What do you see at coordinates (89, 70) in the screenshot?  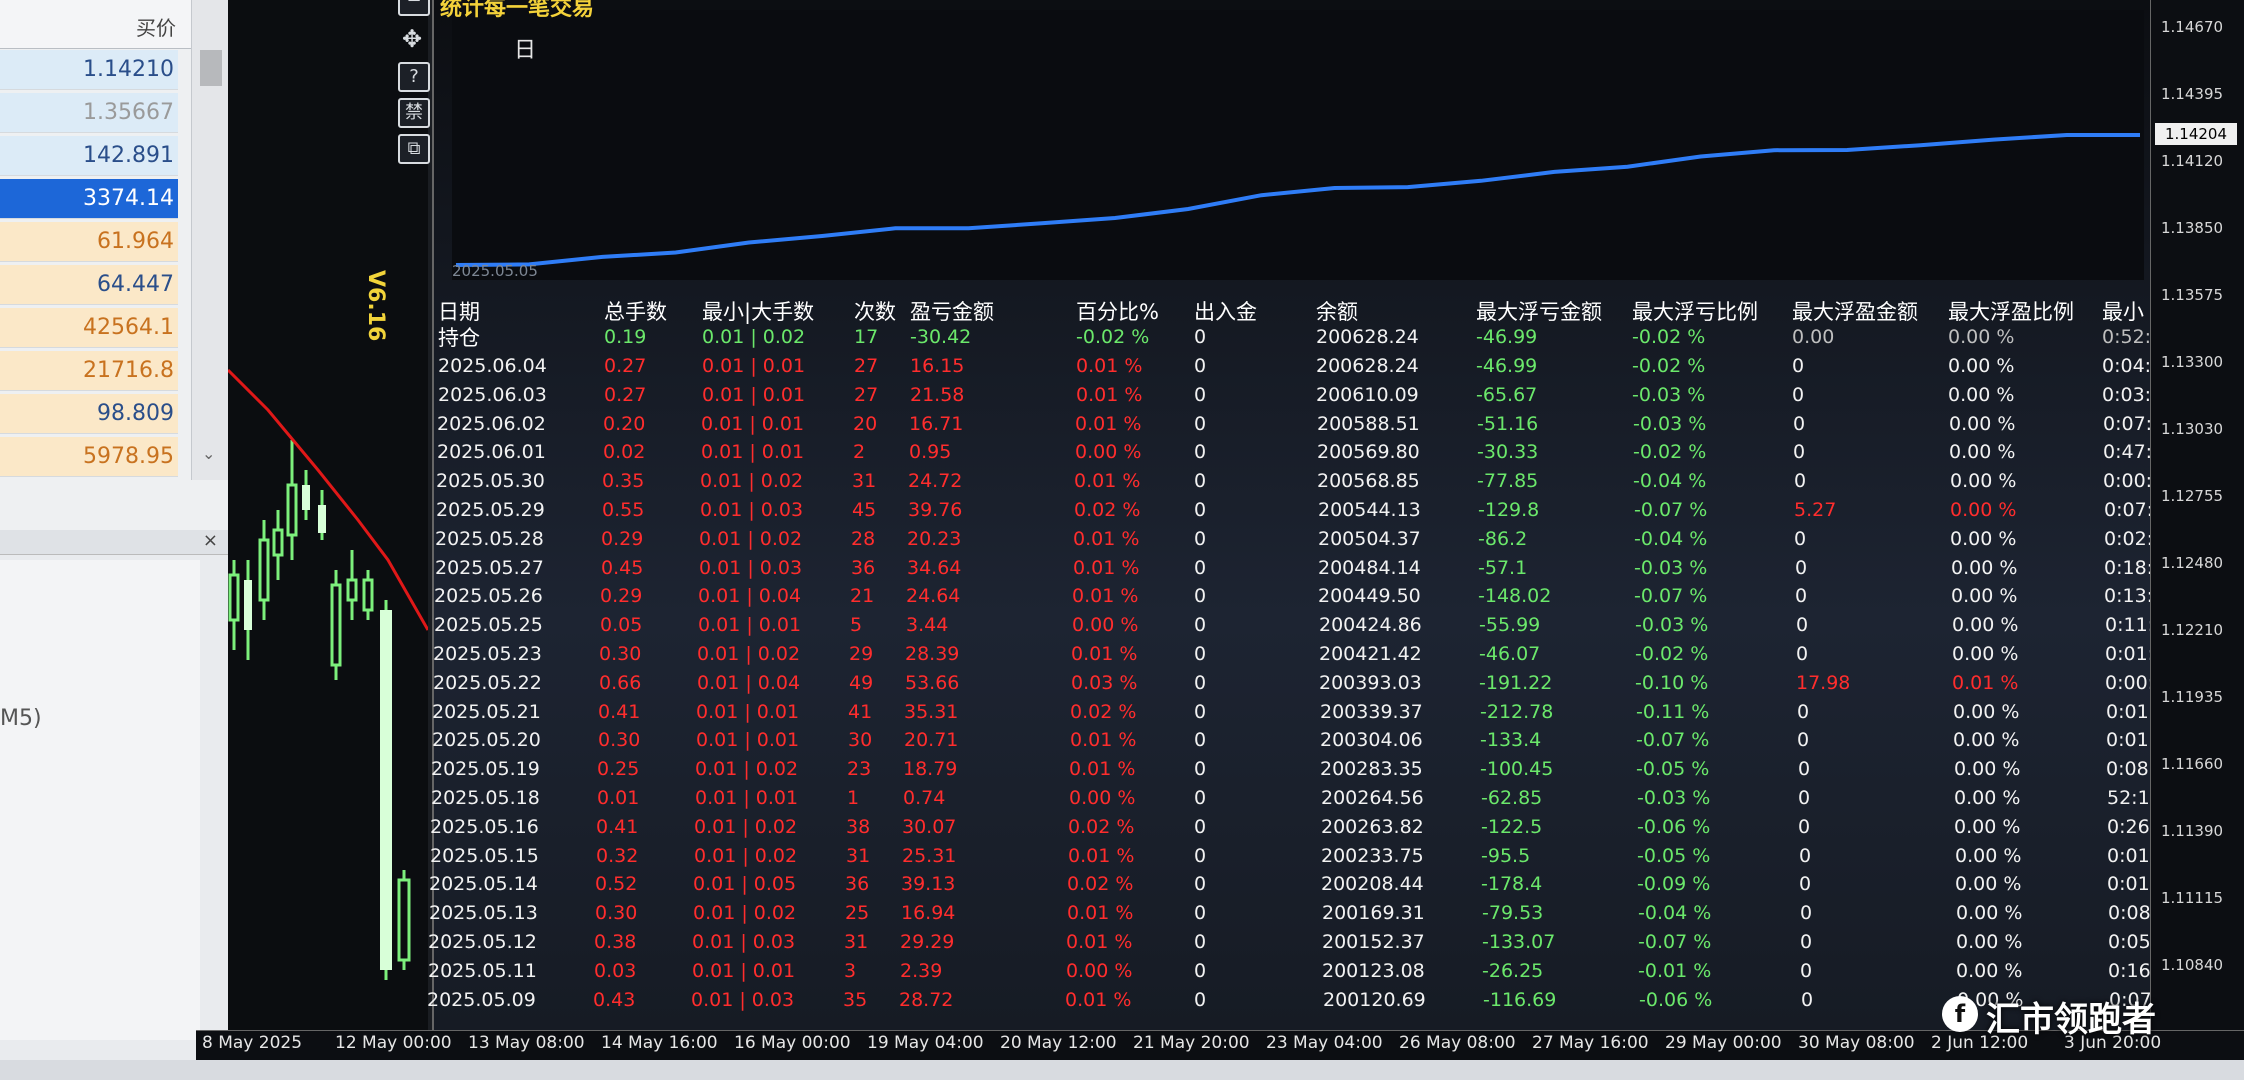 I see `market-watch-row: 1.14210` at bounding box center [89, 70].